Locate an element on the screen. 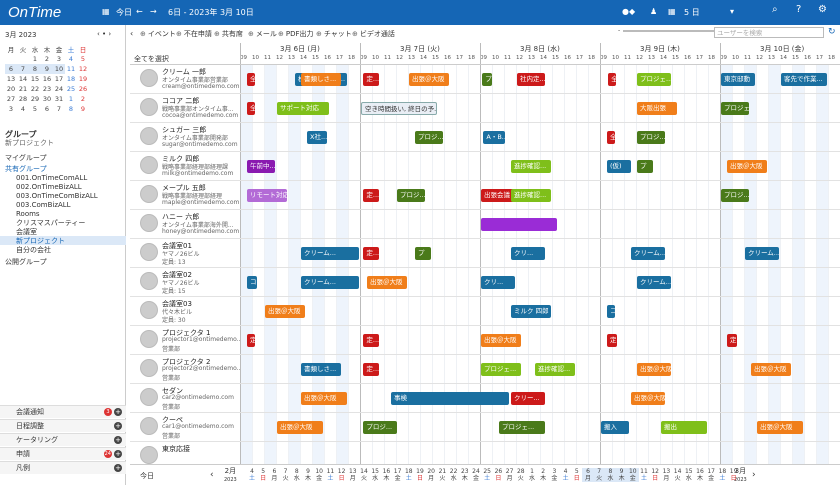 The image size is (840, 485). group-item: 002.OnTimeBizALL is located at coordinates (63, 186).